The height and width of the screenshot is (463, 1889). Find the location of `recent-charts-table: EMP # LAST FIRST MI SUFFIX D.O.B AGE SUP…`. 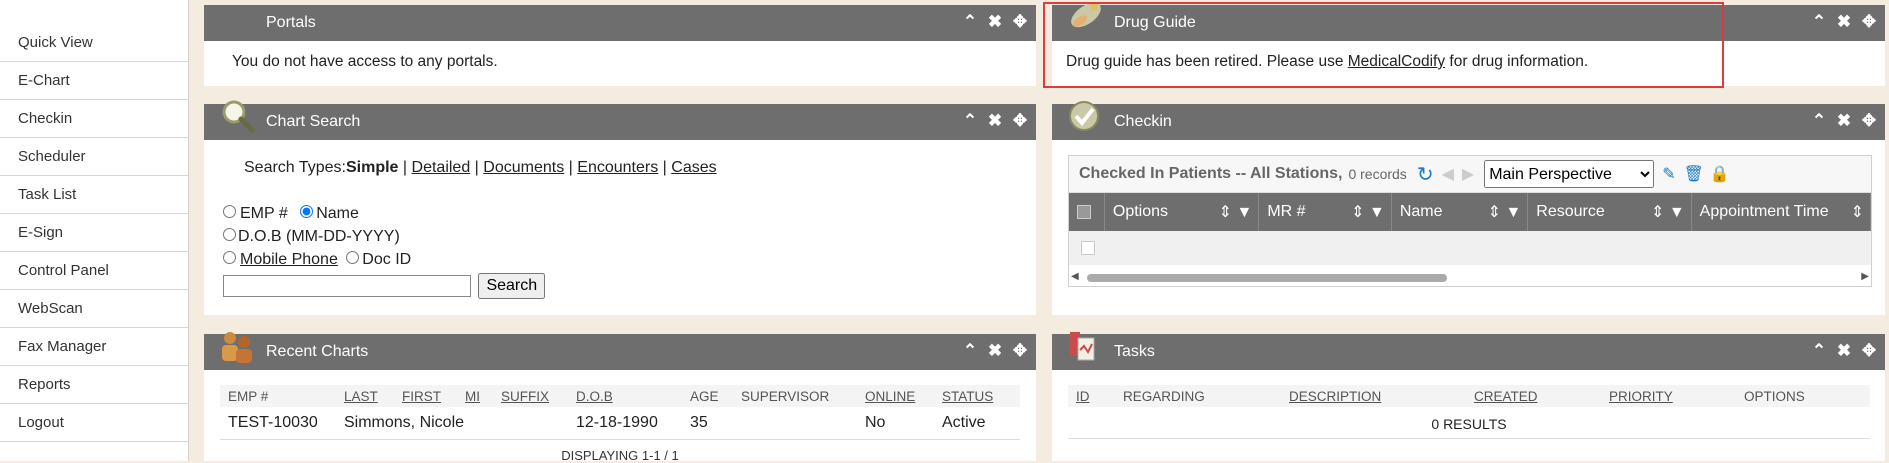

recent-charts-table: EMP # LAST FIRST MI SUFFIX D.O.B AGE SUP… is located at coordinates (620, 424).